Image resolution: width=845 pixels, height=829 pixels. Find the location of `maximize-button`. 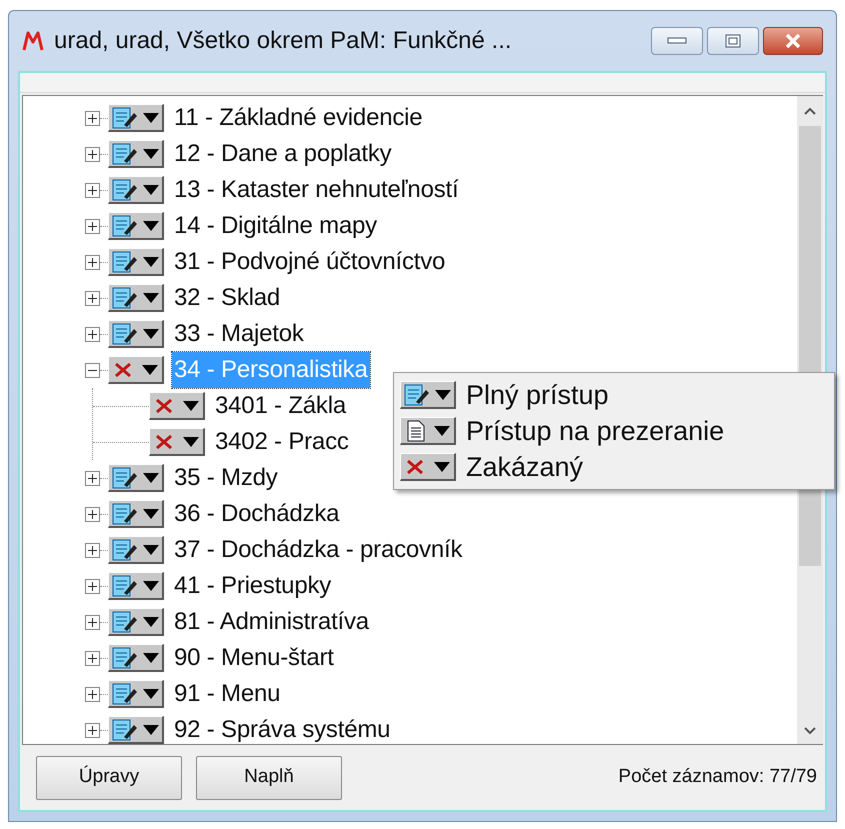

maximize-button is located at coordinates (733, 41).